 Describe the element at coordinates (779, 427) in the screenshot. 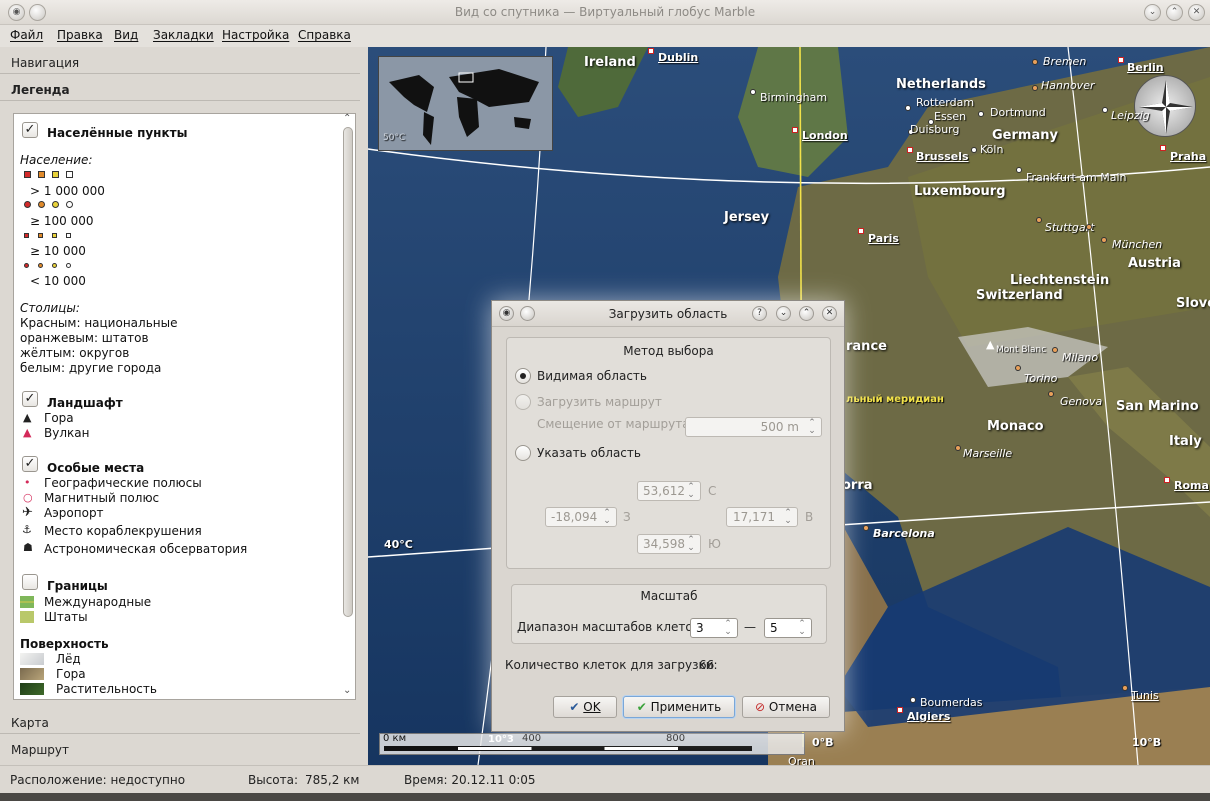

I see `route-offset-value: 500 m` at that location.